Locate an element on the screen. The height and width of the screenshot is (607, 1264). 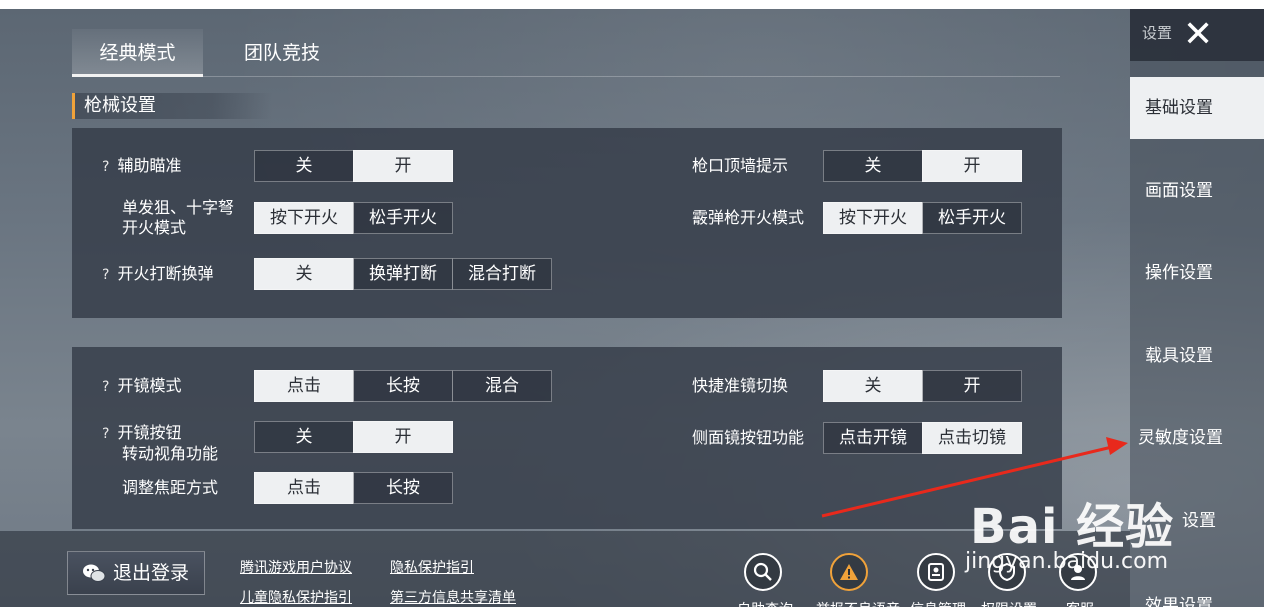
assist-aim-toggle: 关 开 is located at coordinates (353, 166).